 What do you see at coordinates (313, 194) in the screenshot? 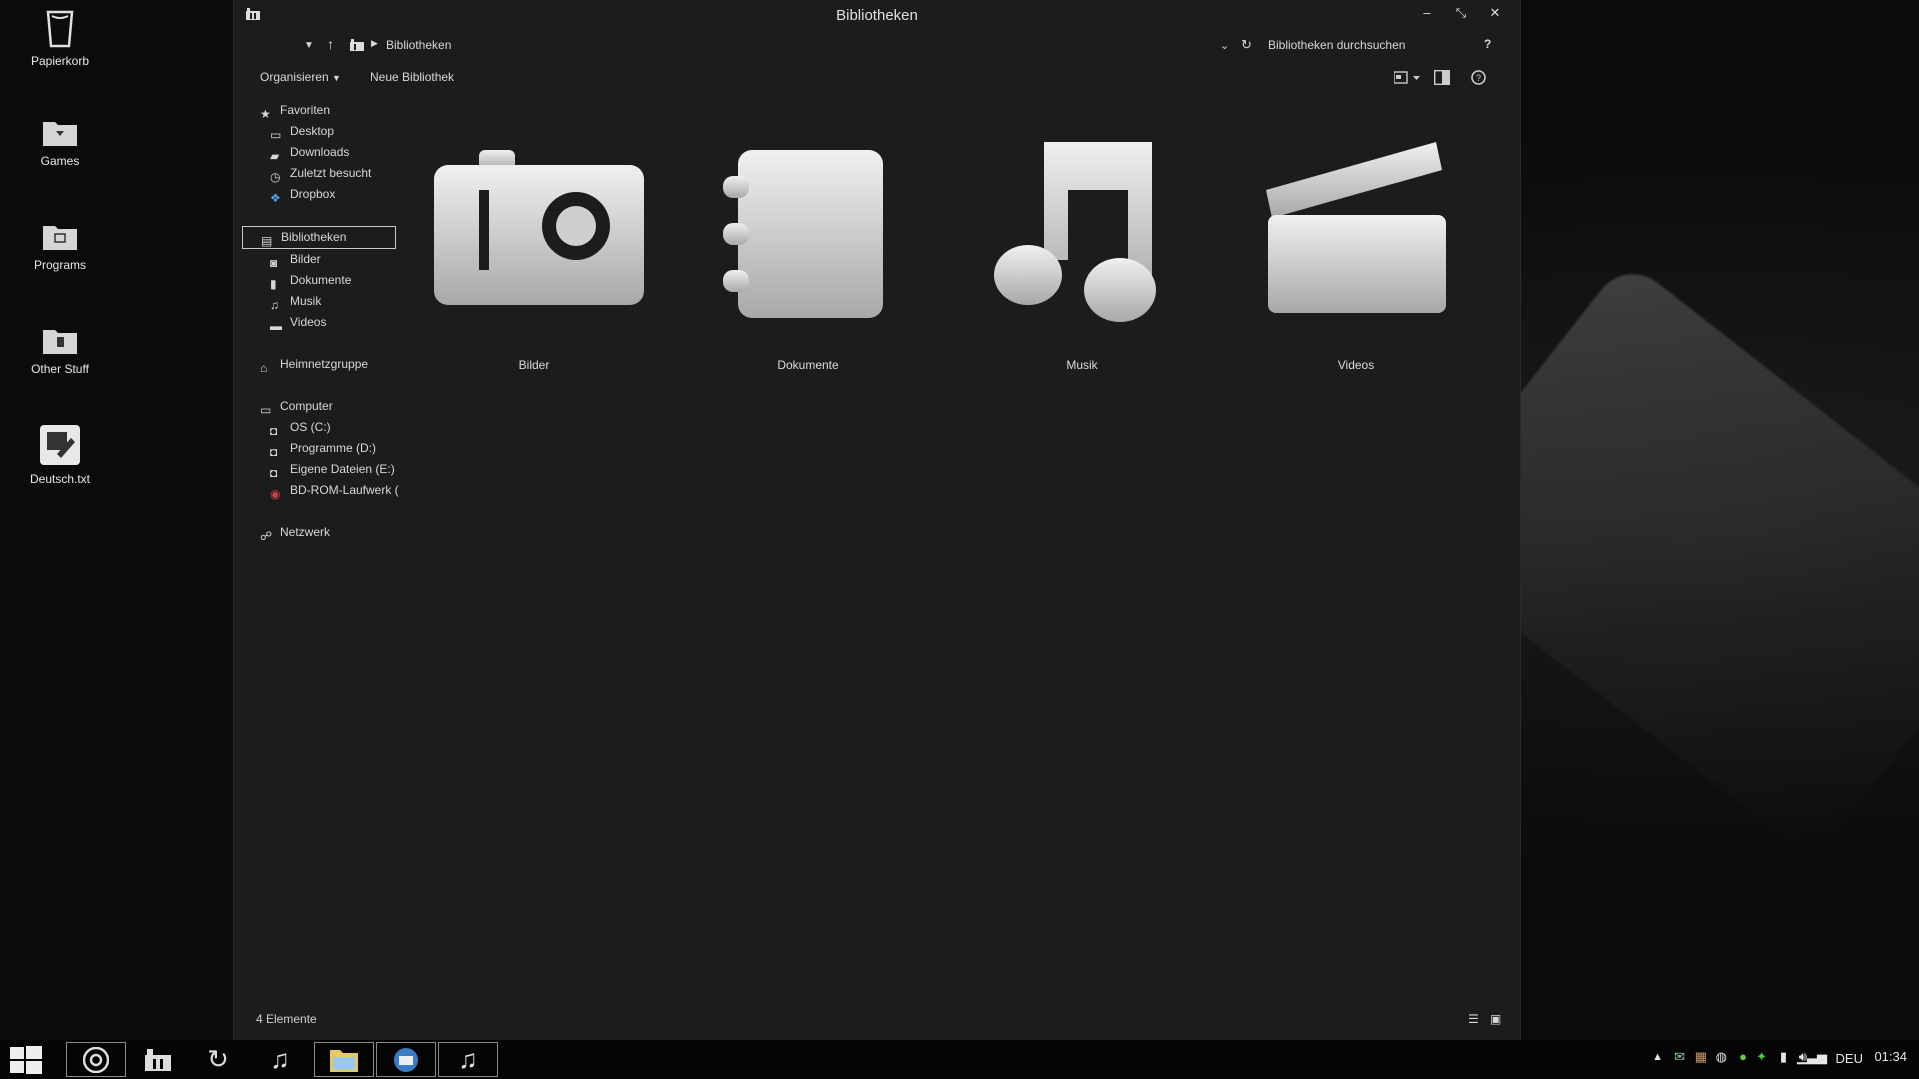
I see `nav-label: Dropbox` at bounding box center [313, 194].